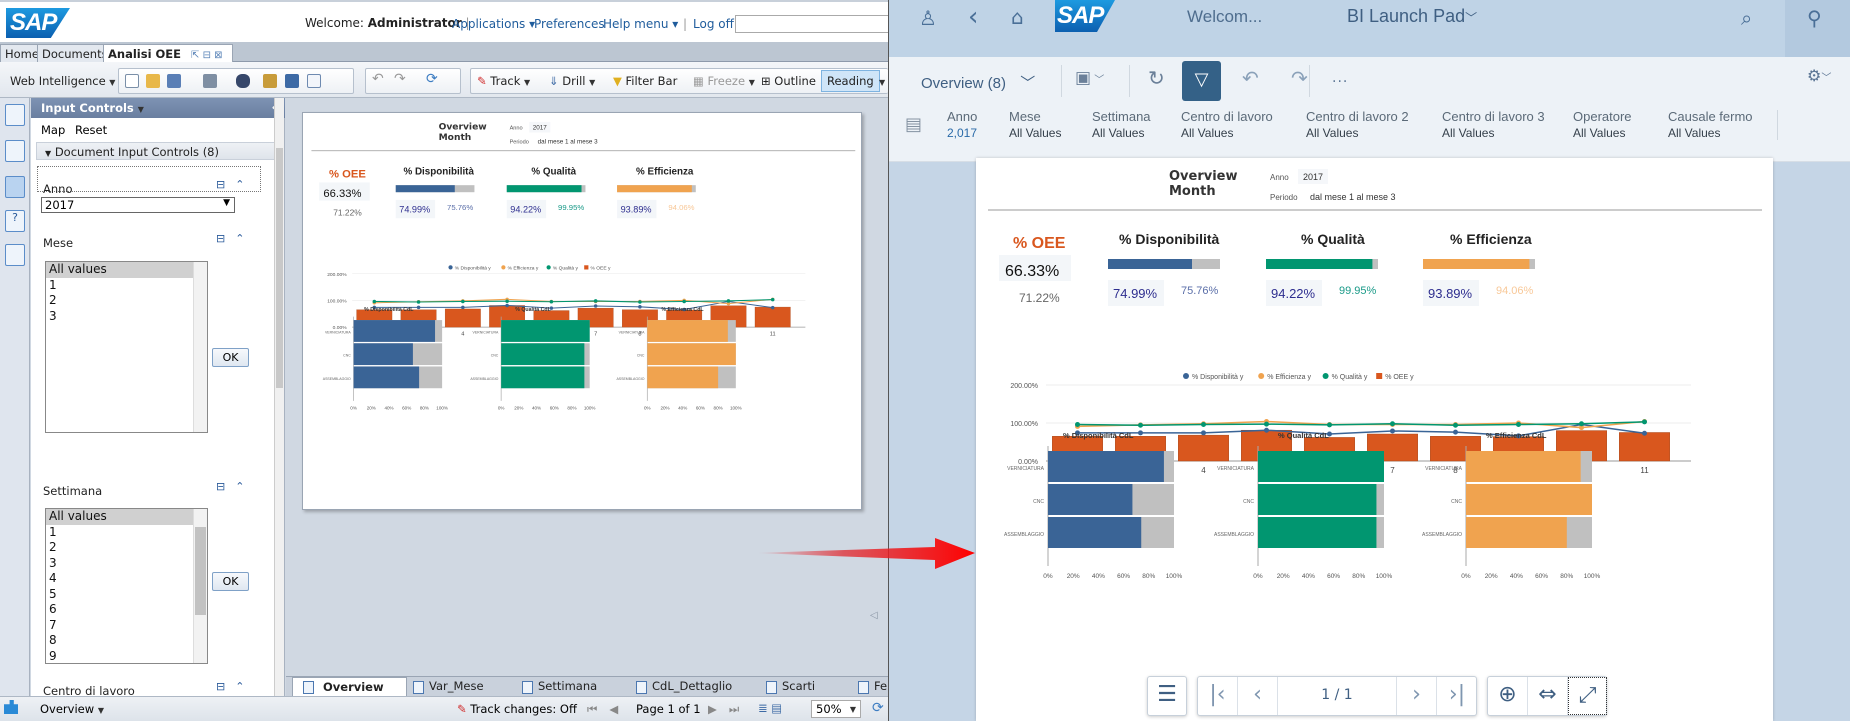 This screenshot has width=1850, height=721. Describe the element at coordinates (559, 687) in the screenshot. I see `report-tab-settimana: Settimana` at that location.